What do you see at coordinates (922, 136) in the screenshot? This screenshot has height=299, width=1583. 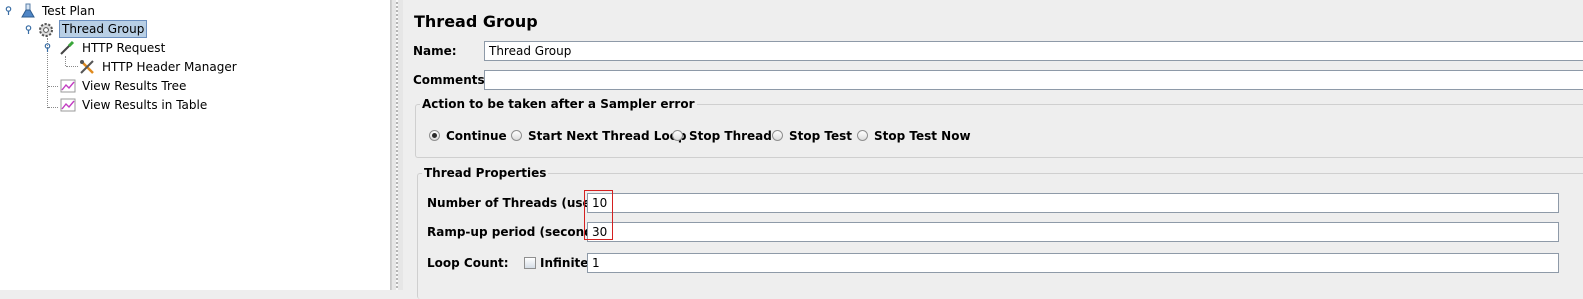 I see `radio-label: Stop Test Now` at bounding box center [922, 136].